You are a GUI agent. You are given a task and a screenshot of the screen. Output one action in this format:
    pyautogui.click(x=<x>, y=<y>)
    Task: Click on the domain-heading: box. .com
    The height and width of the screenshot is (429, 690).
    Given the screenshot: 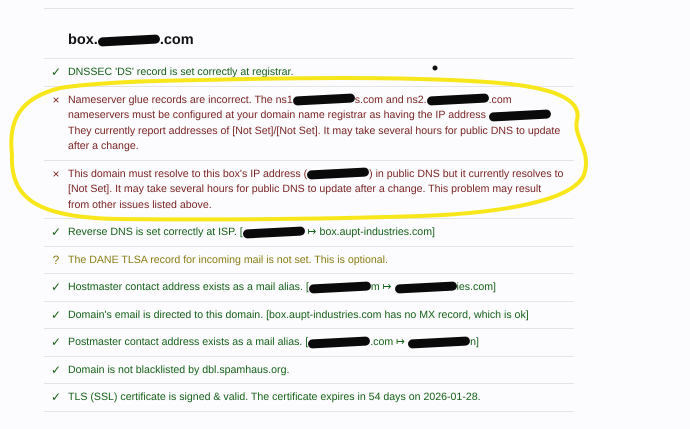 What is the action you would take?
    pyautogui.click(x=131, y=40)
    